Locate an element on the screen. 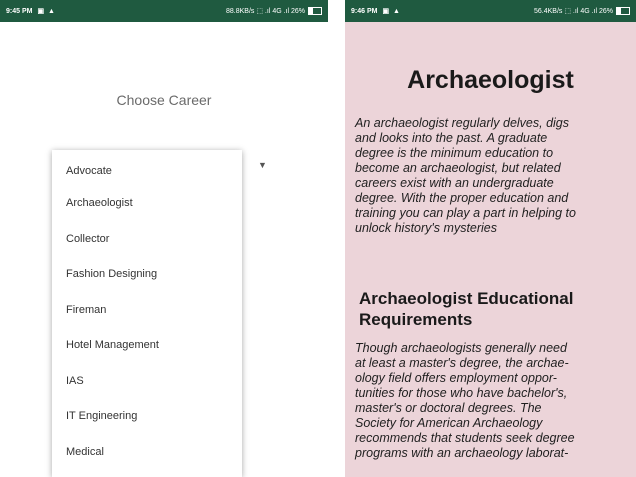 This screenshot has width=636, height=477. body-line: at least a master's degree, the archae- is located at coordinates (462, 363).